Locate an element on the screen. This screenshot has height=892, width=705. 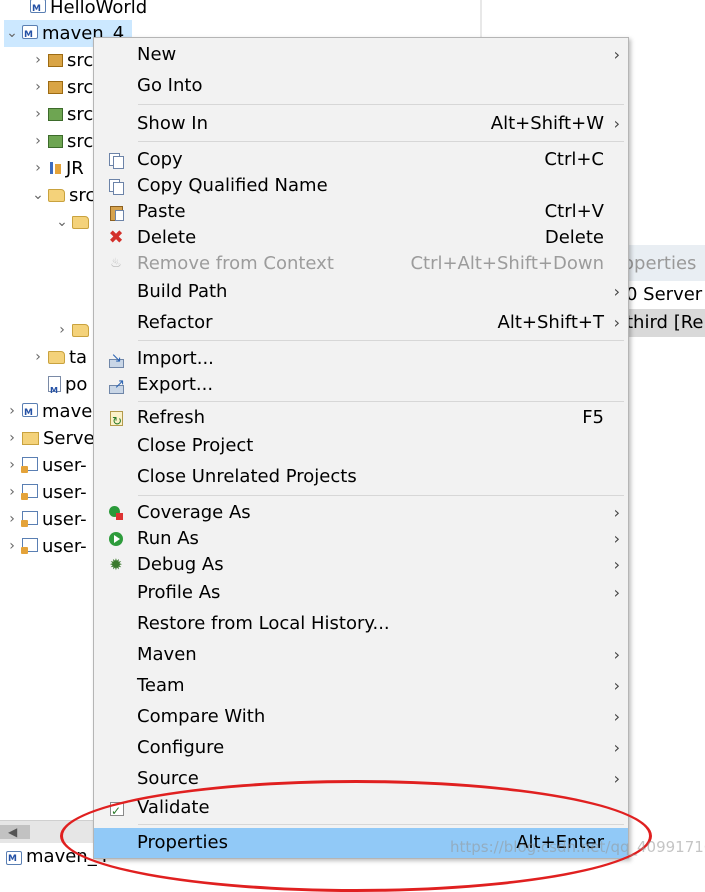
menu-item-build-path: Build Path › is located at coordinates (361, 292).